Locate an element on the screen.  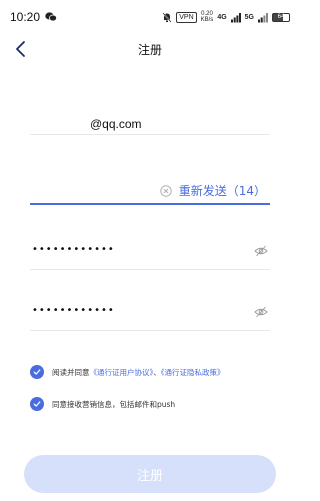
user-agreement-link: 《通行证用户协议》 is located at coordinates (122, 372).